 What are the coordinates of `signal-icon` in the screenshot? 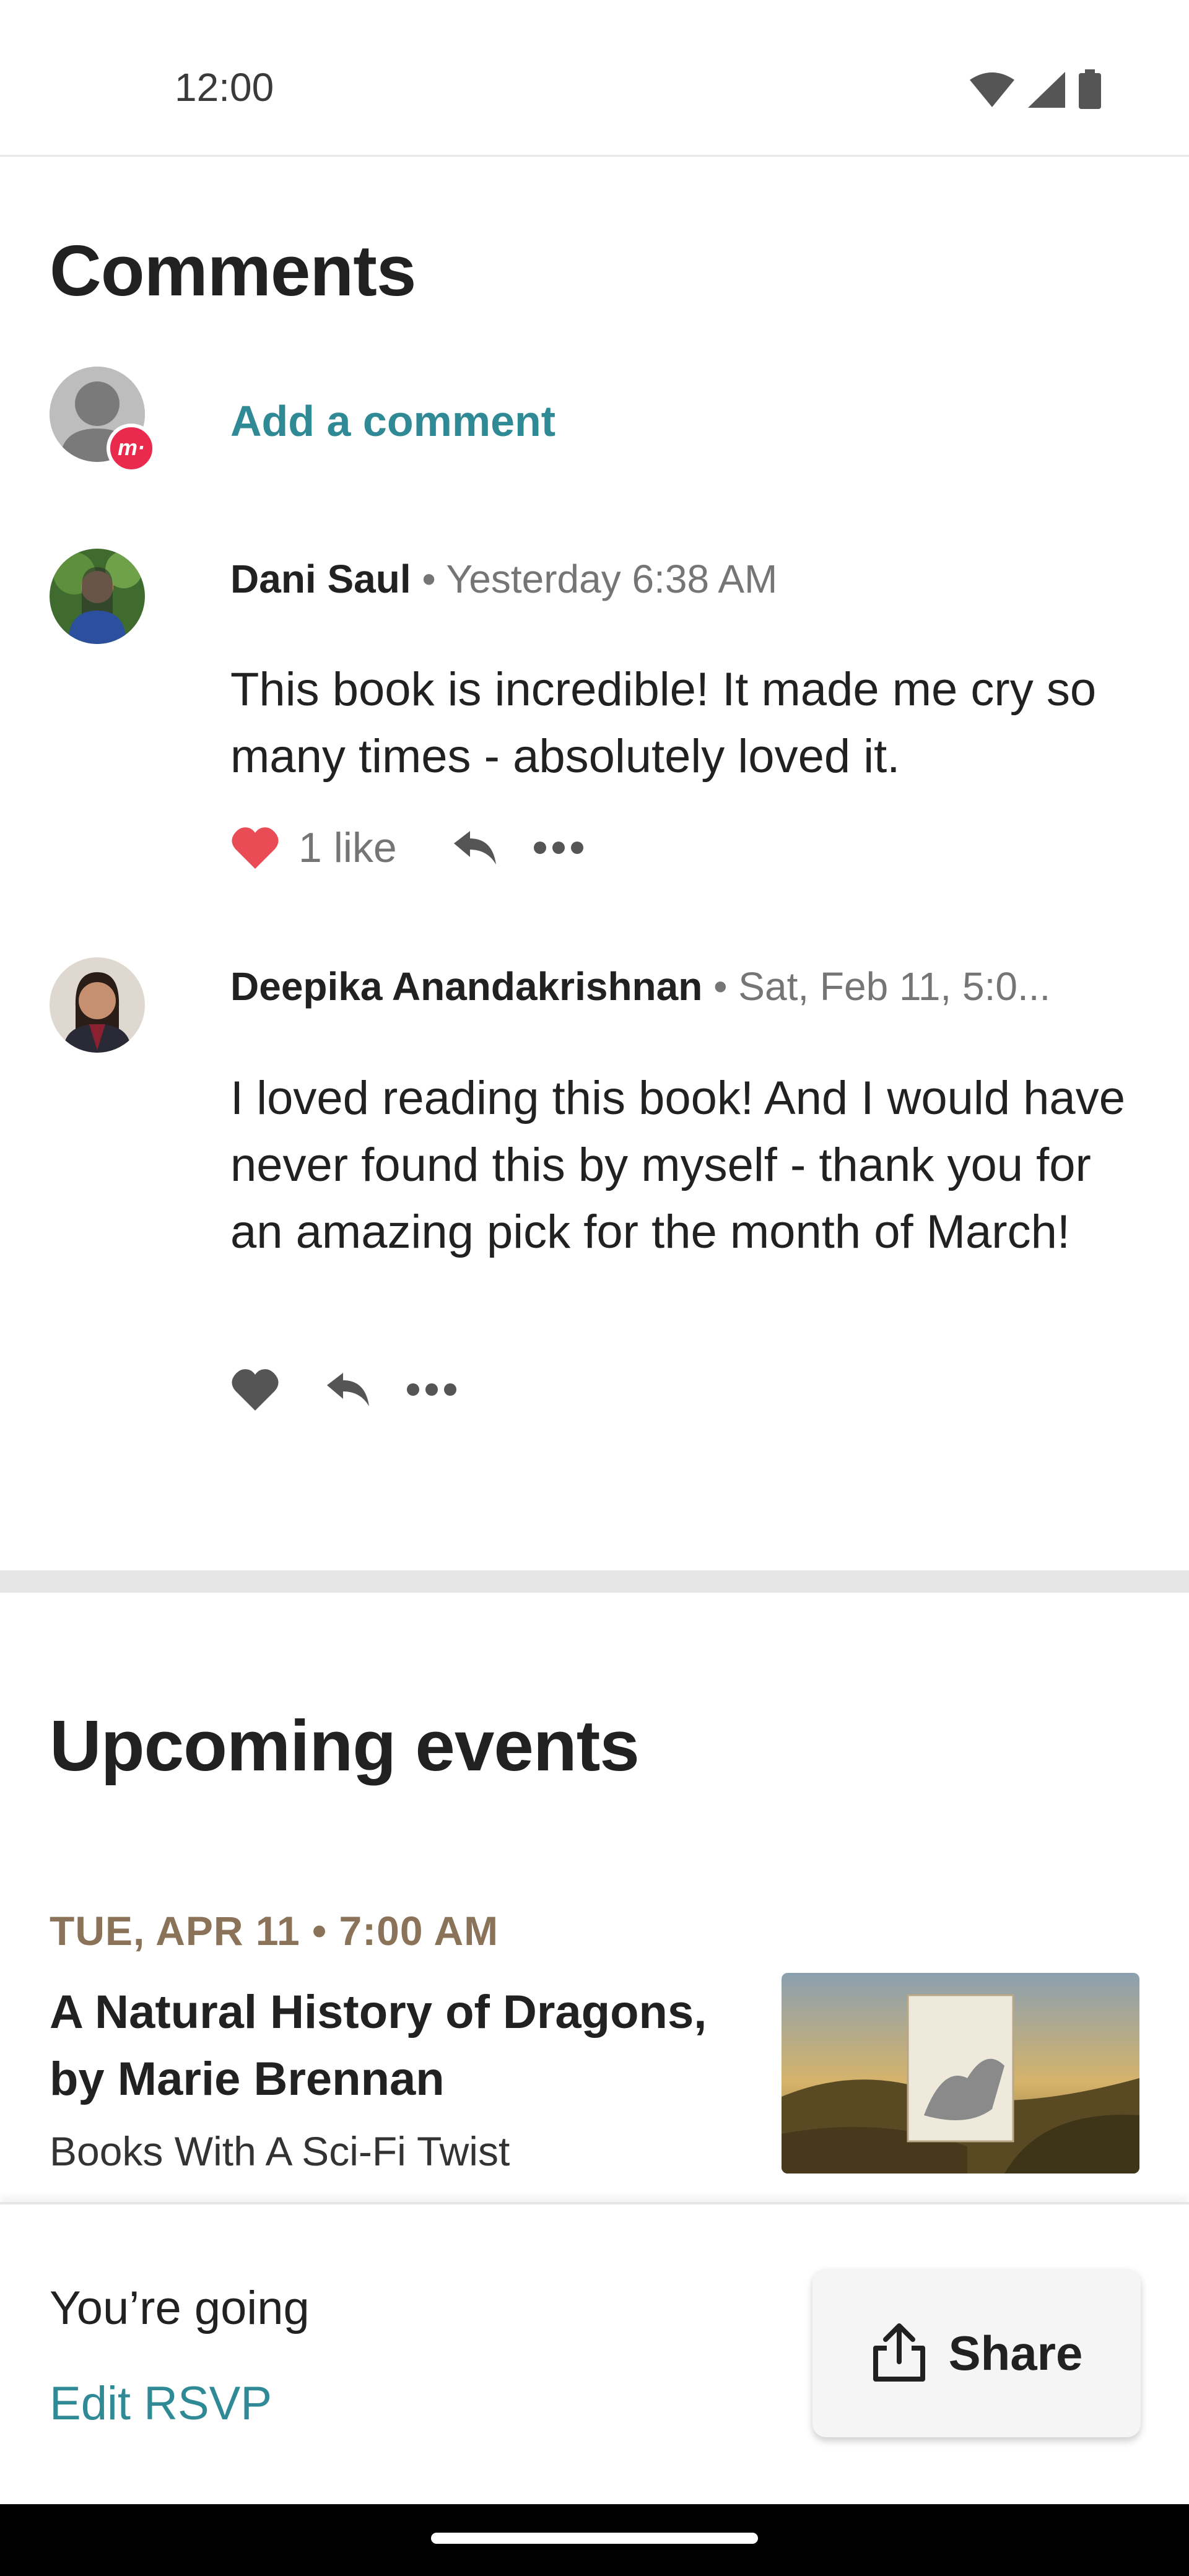 It's located at (1046, 90).